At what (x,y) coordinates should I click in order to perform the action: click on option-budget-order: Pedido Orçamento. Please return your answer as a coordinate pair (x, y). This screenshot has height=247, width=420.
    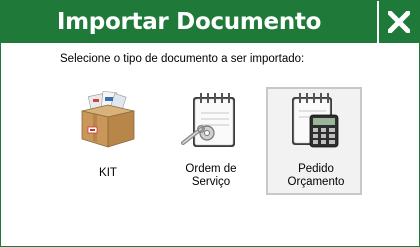
    Looking at the image, I should click on (314, 141).